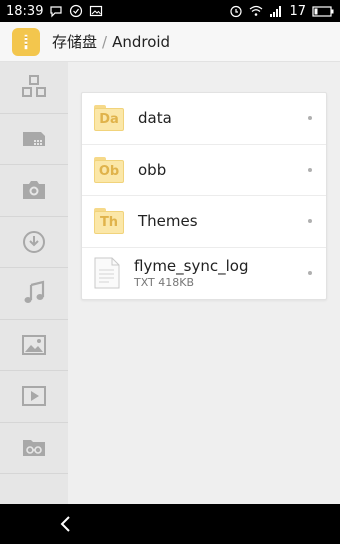 This screenshot has width=340, height=544. I want to click on app-bar: 存储盘 / Android, so click(170, 42).